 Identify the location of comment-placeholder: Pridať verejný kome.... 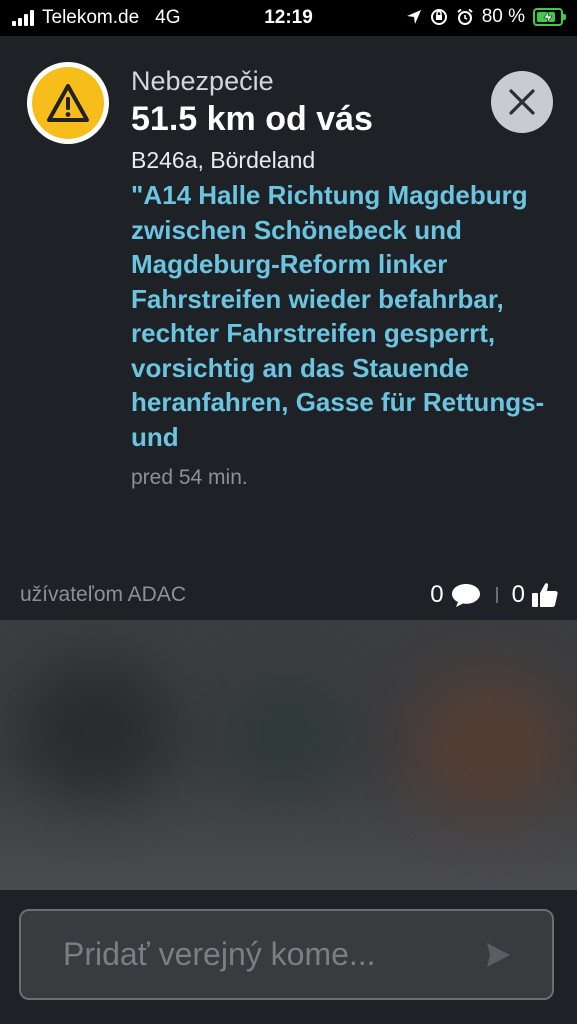
(219, 954).